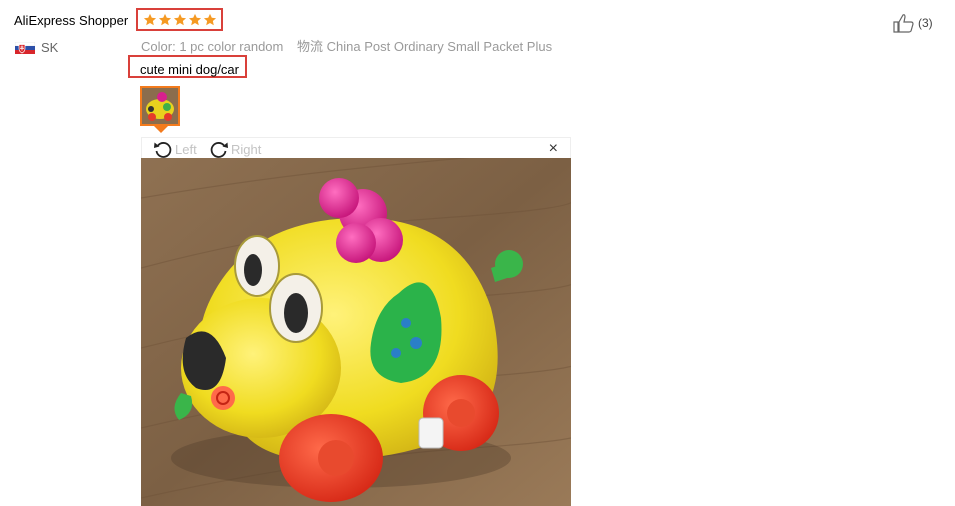 This screenshot has height=506, width=955. Describe the element at coordinates (50, 47) in the screenshot. I see `country-code: SK` at that location.